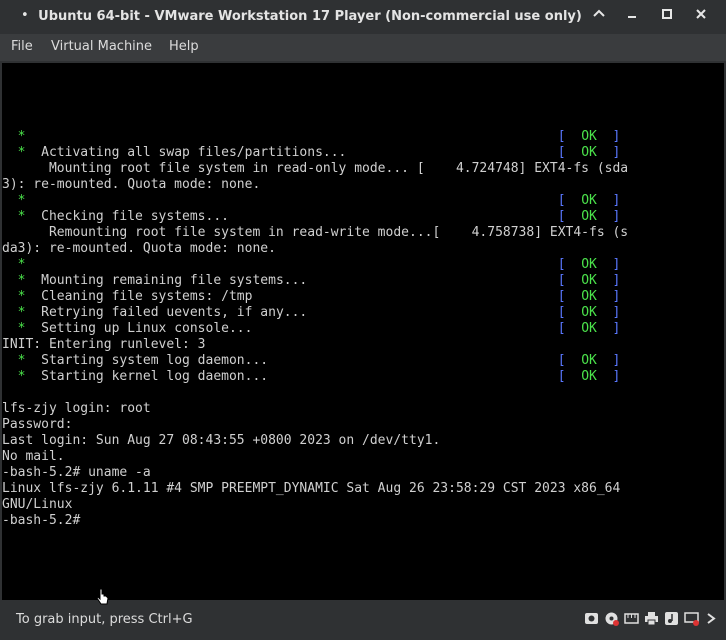  Describe the element at coordinates (611, 619) in the screenshot. I see `cd-dvd-icon` at that location.